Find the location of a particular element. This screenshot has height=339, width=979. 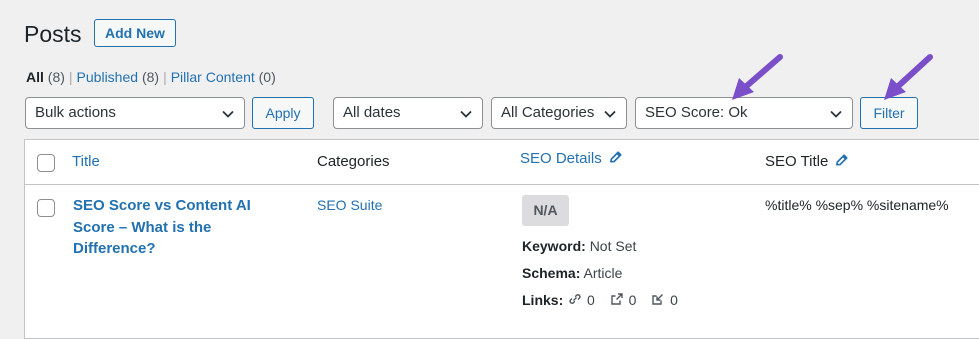

incoming-links-count: 0 is located at coordinates (674, 300).